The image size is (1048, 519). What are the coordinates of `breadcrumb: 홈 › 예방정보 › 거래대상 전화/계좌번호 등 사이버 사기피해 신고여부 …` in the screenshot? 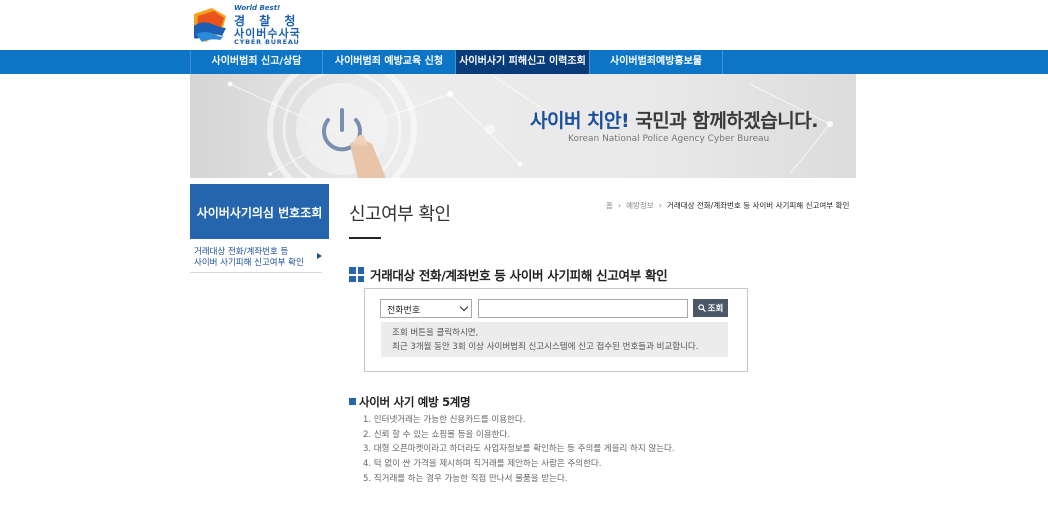 It's located at (727, 205).